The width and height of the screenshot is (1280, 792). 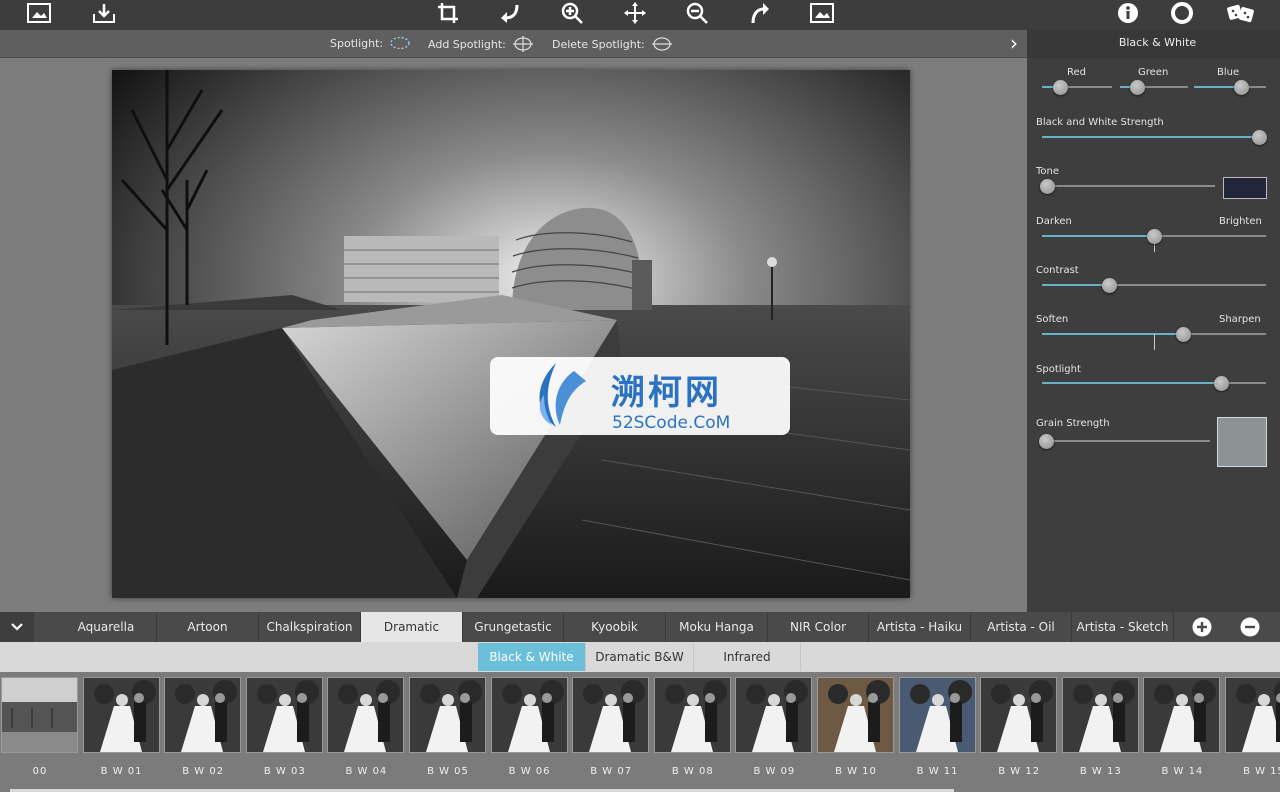 What do you see at coordinates (1014, 44) in the screenshot?
I see `collapse-panel-button: ›` at bounding box center [1014, 44].